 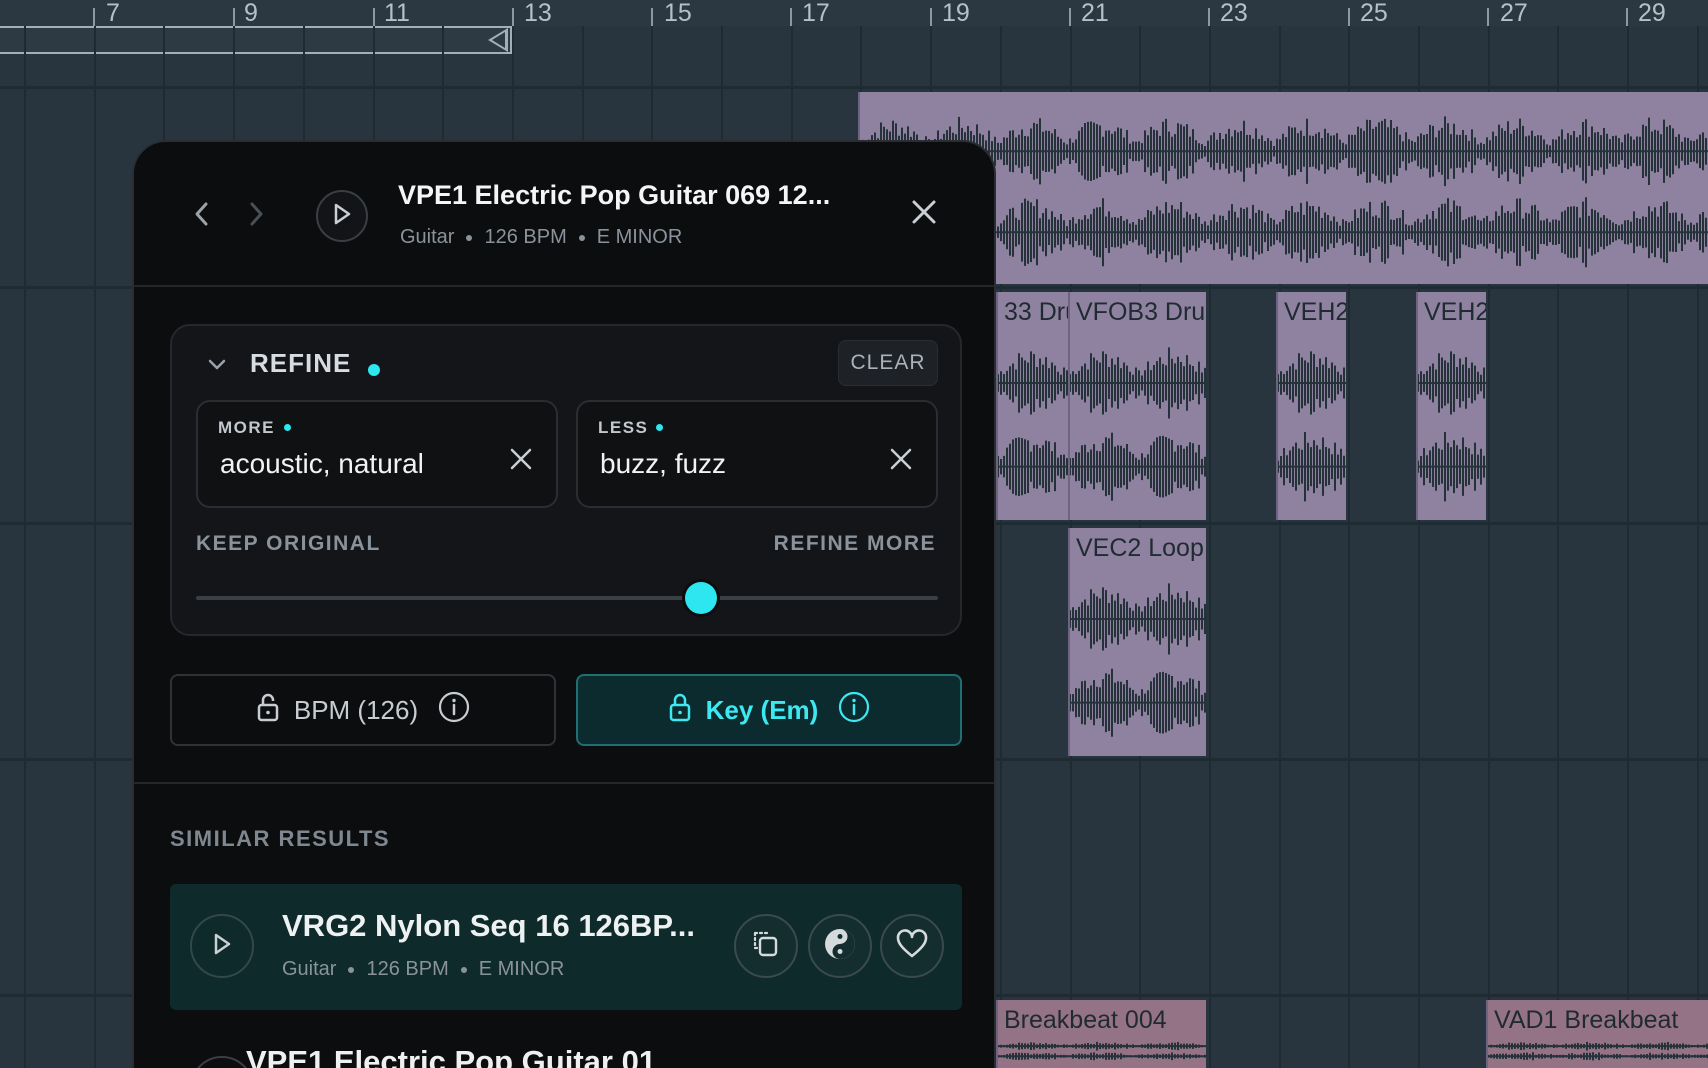 What do you see at coordinates (1085, 1020) in the screenshot?
I see `clip-label: Breakbeat 004` at bounding box center [1085, 1020].